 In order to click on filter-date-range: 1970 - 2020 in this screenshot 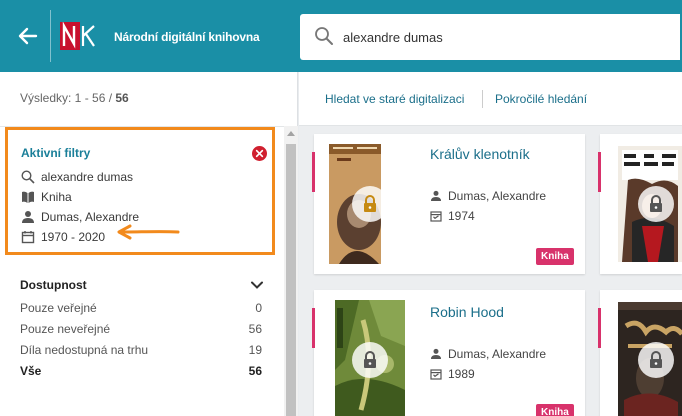, I will do `click(63, 237)`.